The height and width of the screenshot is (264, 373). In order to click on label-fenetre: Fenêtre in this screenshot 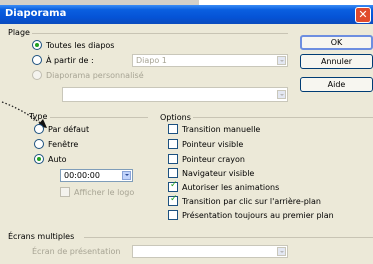, I will do `click(63, 144)`.